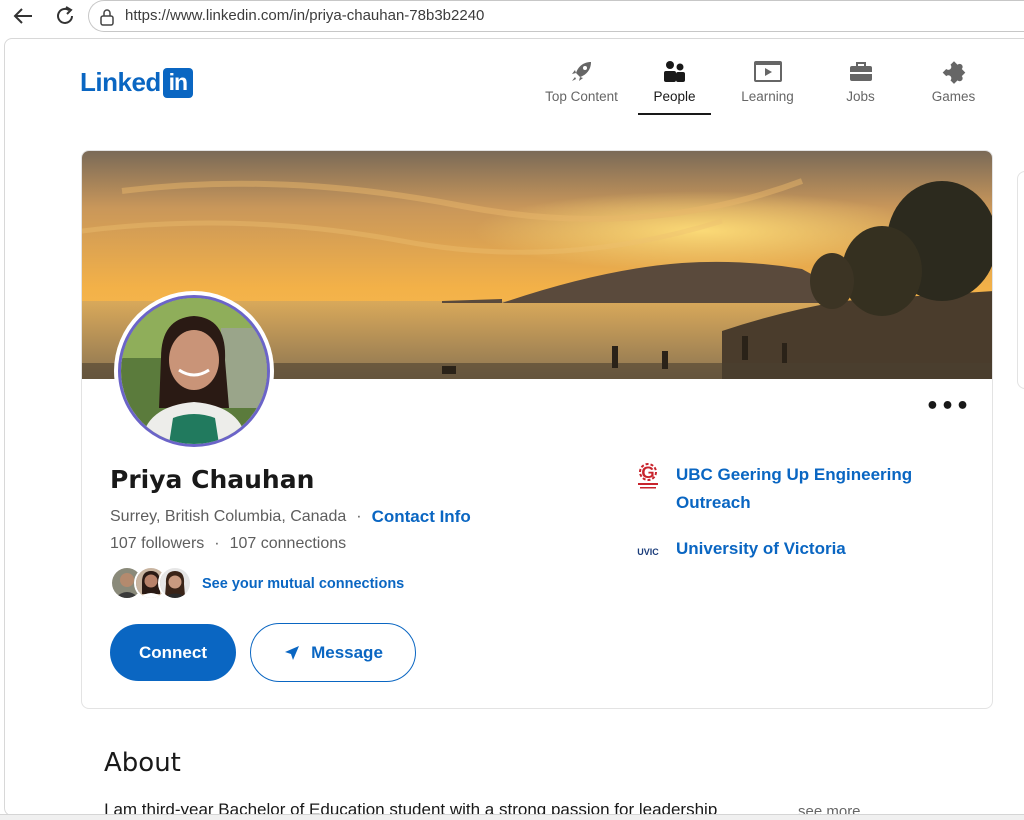 The image size is (1024, 820). What do you see at coordinates (120, 82) in the screenshot?
I see `logo-text: Linked` at bounding box center [120, 82].